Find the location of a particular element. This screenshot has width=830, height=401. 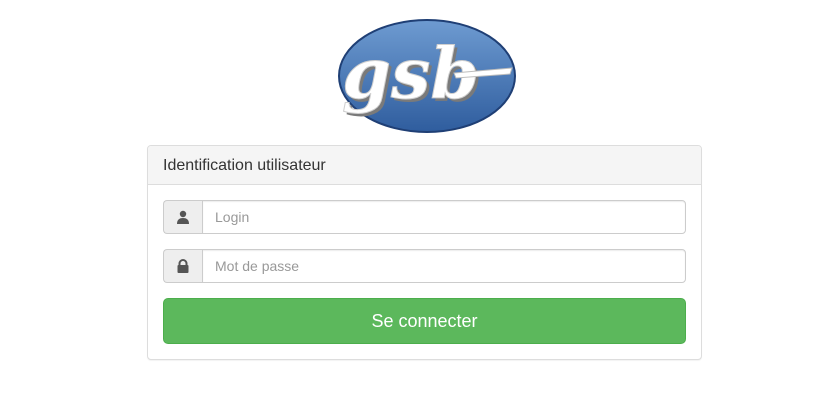

login-group is located at coordinates (424, 217).